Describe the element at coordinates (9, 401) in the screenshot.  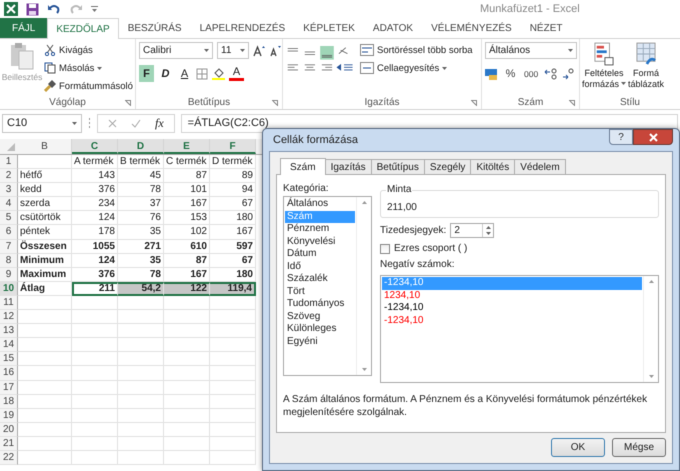
I see `row-header: 18` at that location.